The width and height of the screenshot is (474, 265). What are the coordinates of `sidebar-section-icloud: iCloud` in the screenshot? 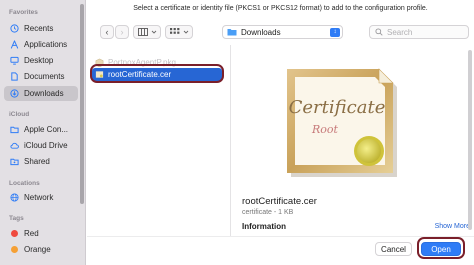 It's located at (19, 114).